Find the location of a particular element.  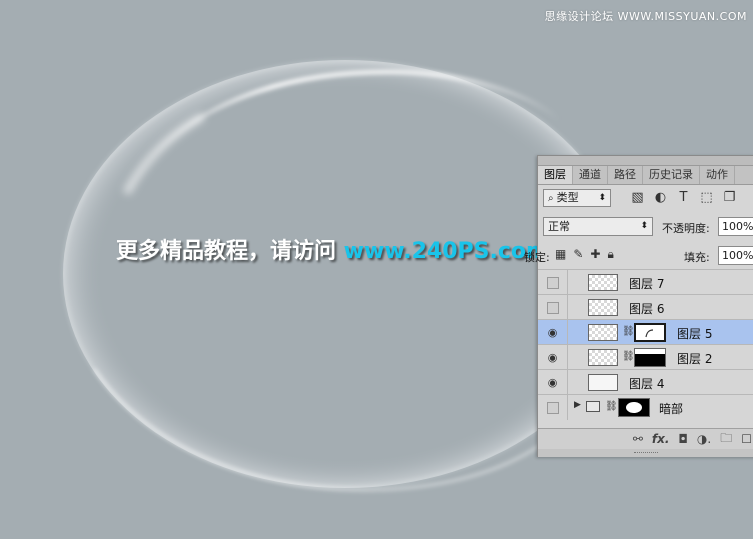

opacity-input: 100% is located at coordinates (735, 226).